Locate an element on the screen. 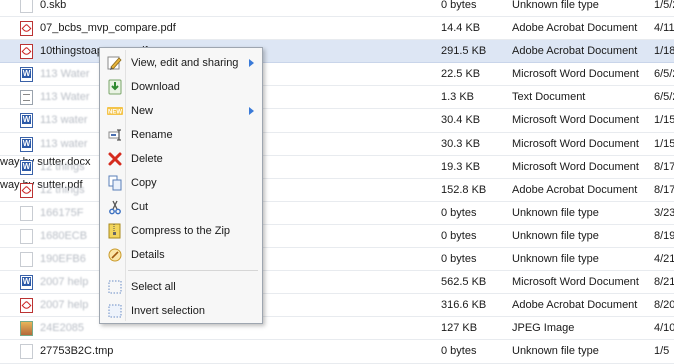  menu-item-select-all: Select all is located at coordinates (181, 287).